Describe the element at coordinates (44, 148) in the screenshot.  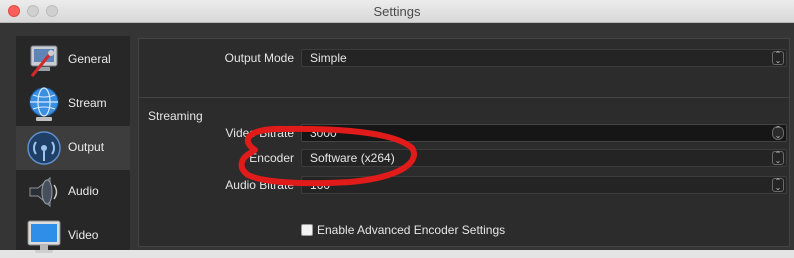
I see `output-icon` at that location.